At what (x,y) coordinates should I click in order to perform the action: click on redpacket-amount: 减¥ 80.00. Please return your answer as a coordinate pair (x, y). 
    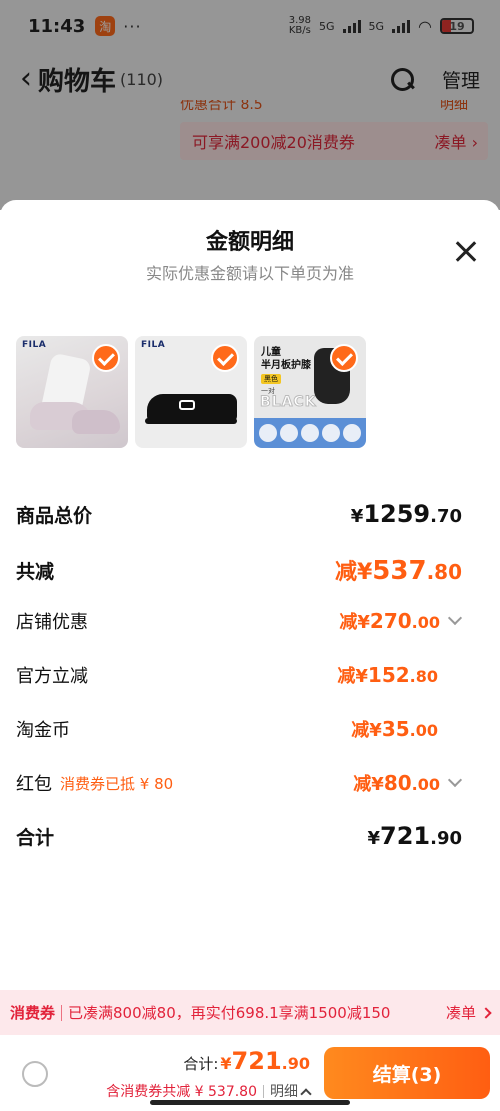
    Looking at the image, I should click on (396, 783).